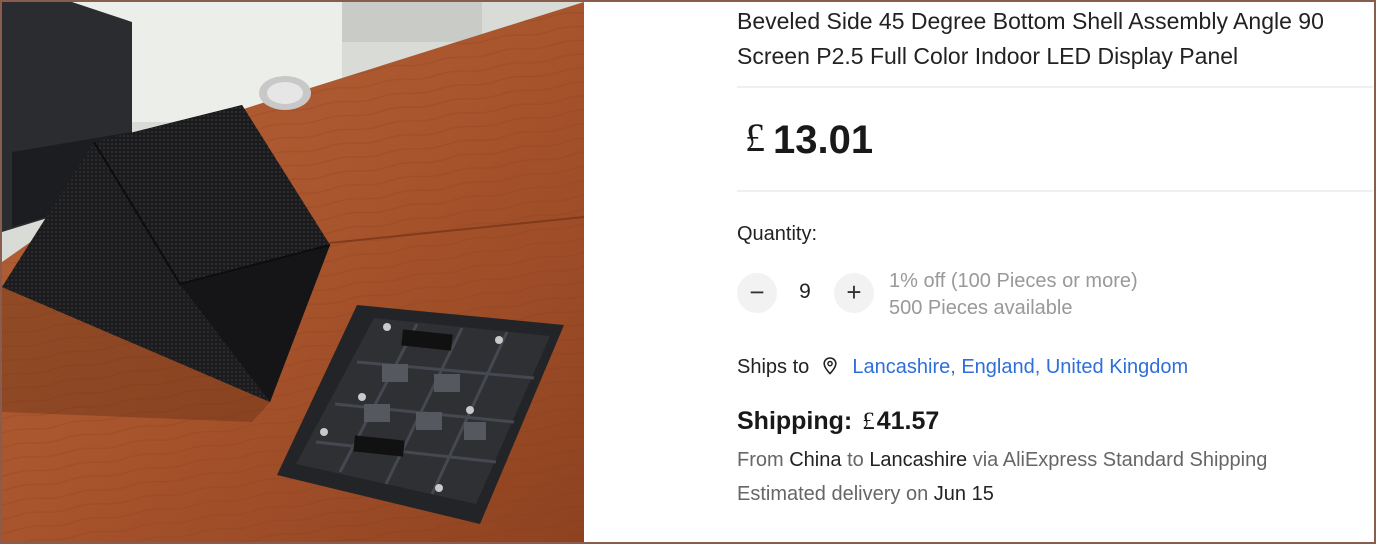  What do you see at coordinates (773, 367) in the screenshot?
I see `ships-to-label: Ships to` at bounding box center [773, 367].